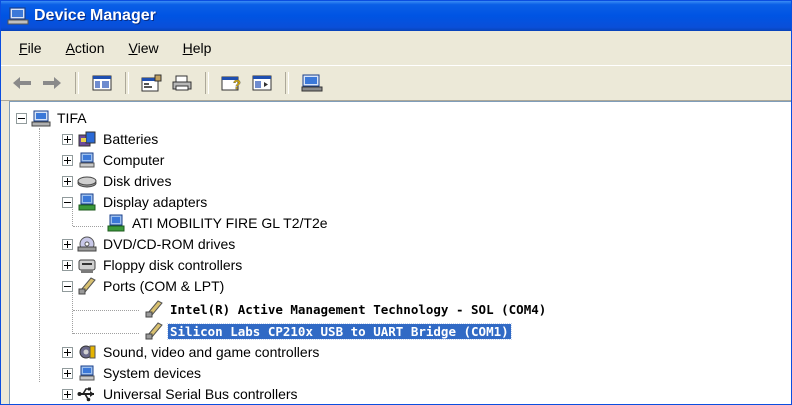  I want to click on usb-icon, so click(85, 394).